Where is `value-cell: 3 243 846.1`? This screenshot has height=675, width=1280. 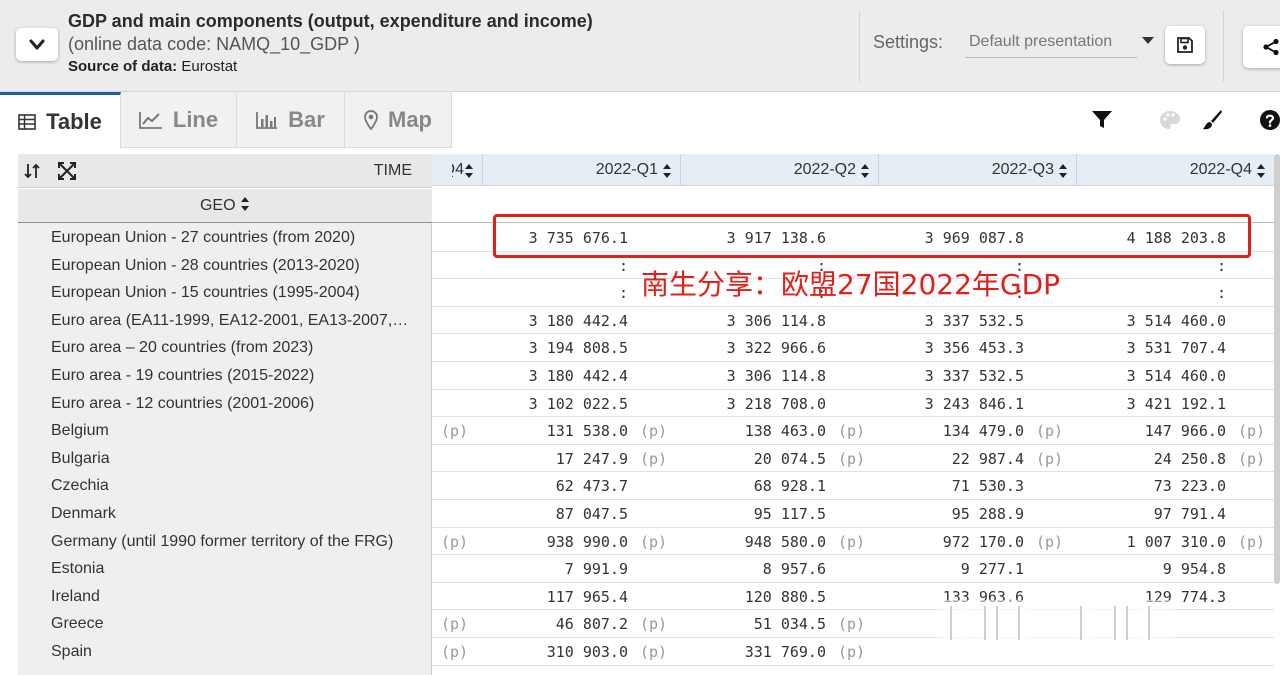
value-cell: 3 243 846.1 is located at coordinates (974, 403).